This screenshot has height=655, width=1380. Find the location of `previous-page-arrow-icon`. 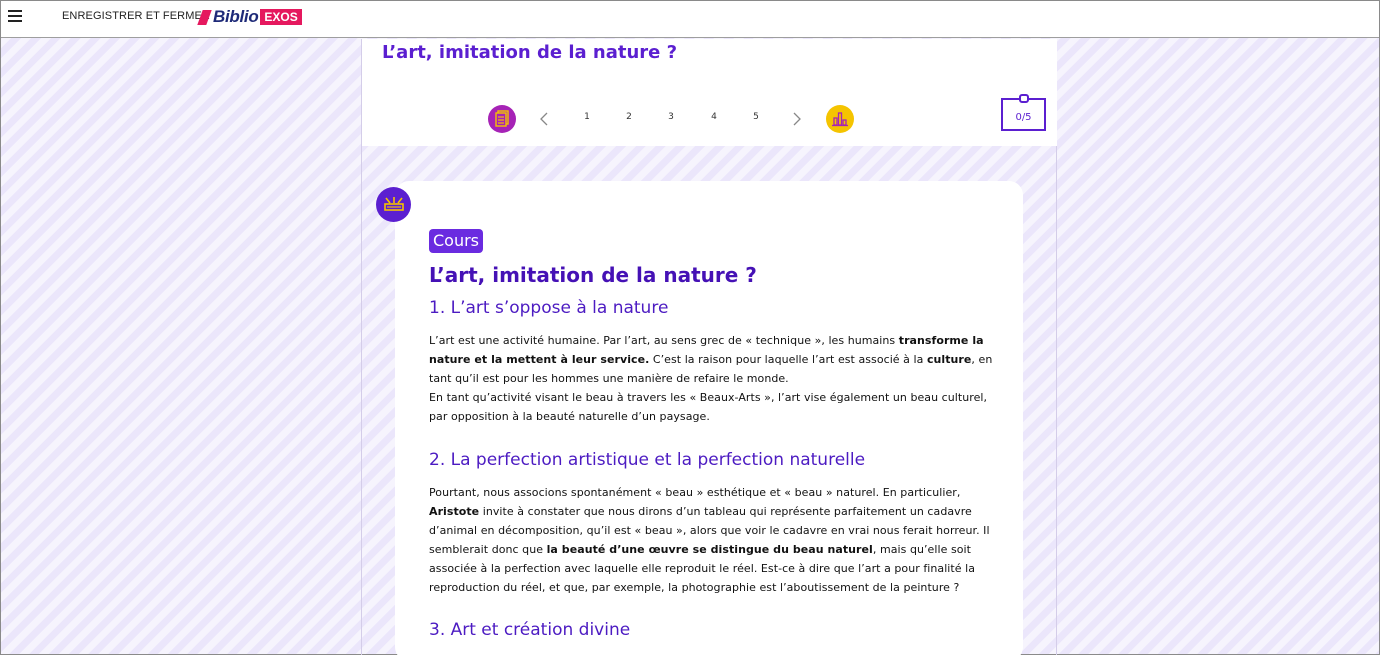

previous-page-arrow-icon is located at coordinates (544, 119).